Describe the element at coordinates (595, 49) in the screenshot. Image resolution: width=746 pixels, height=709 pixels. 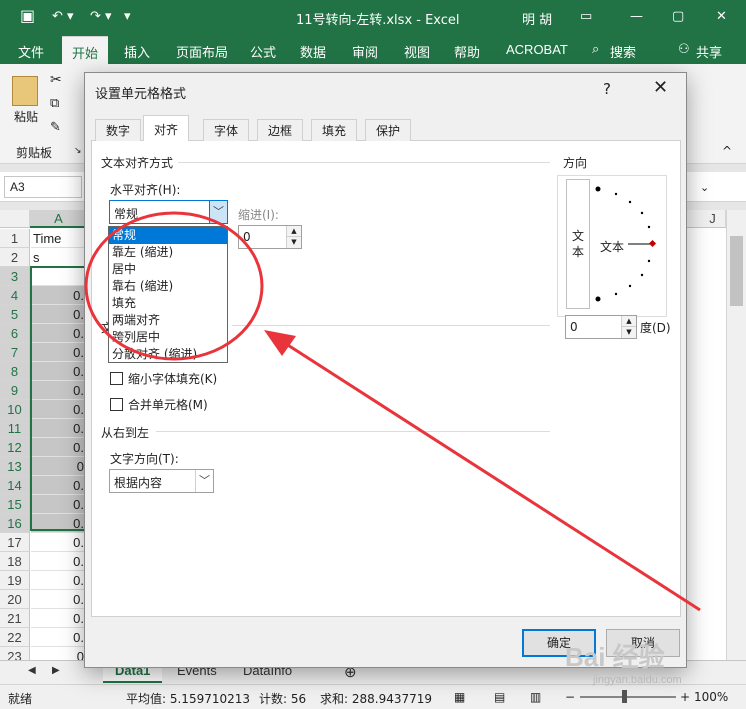
I see `search-icon: ⌕` at that location.